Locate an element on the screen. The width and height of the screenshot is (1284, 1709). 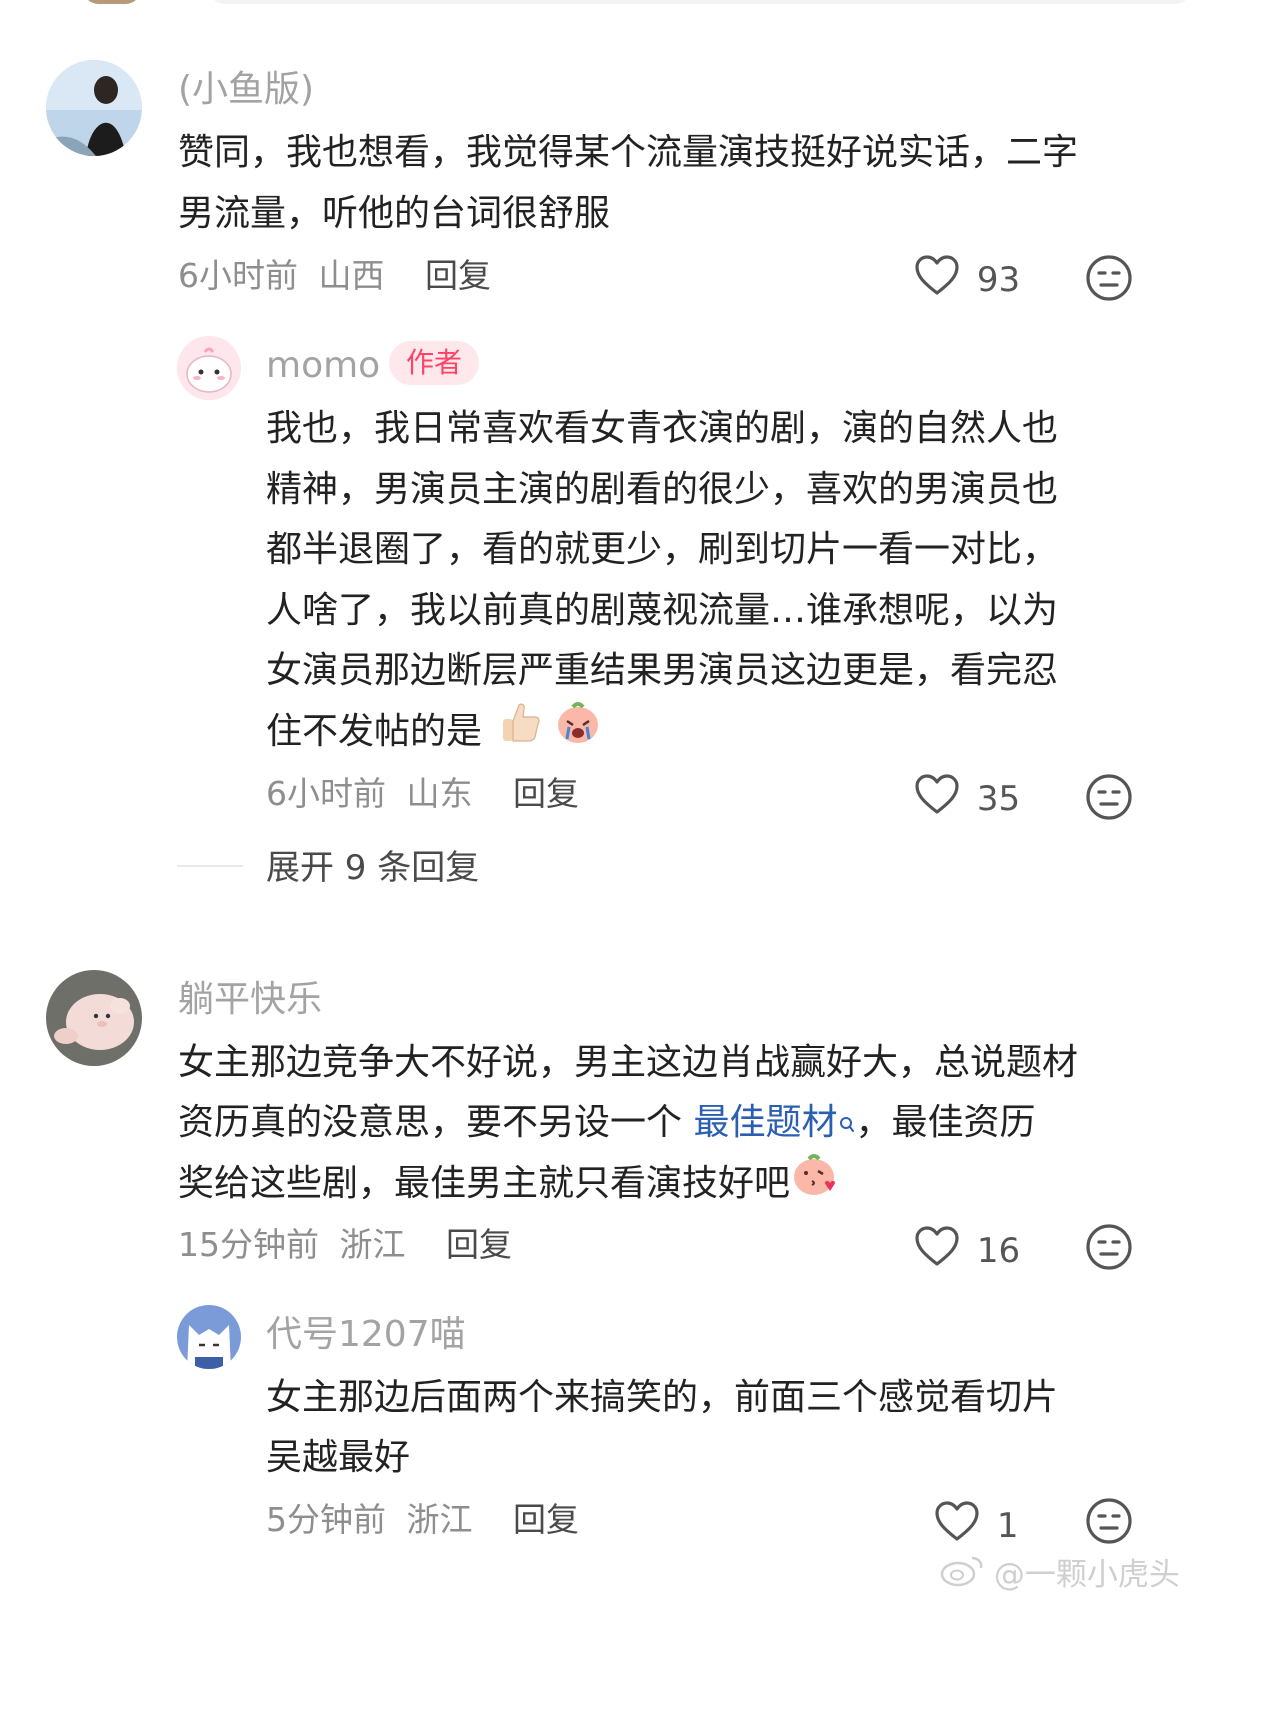
comment-text-line: 住不发帖的是 is located at coordinates (433, 733).